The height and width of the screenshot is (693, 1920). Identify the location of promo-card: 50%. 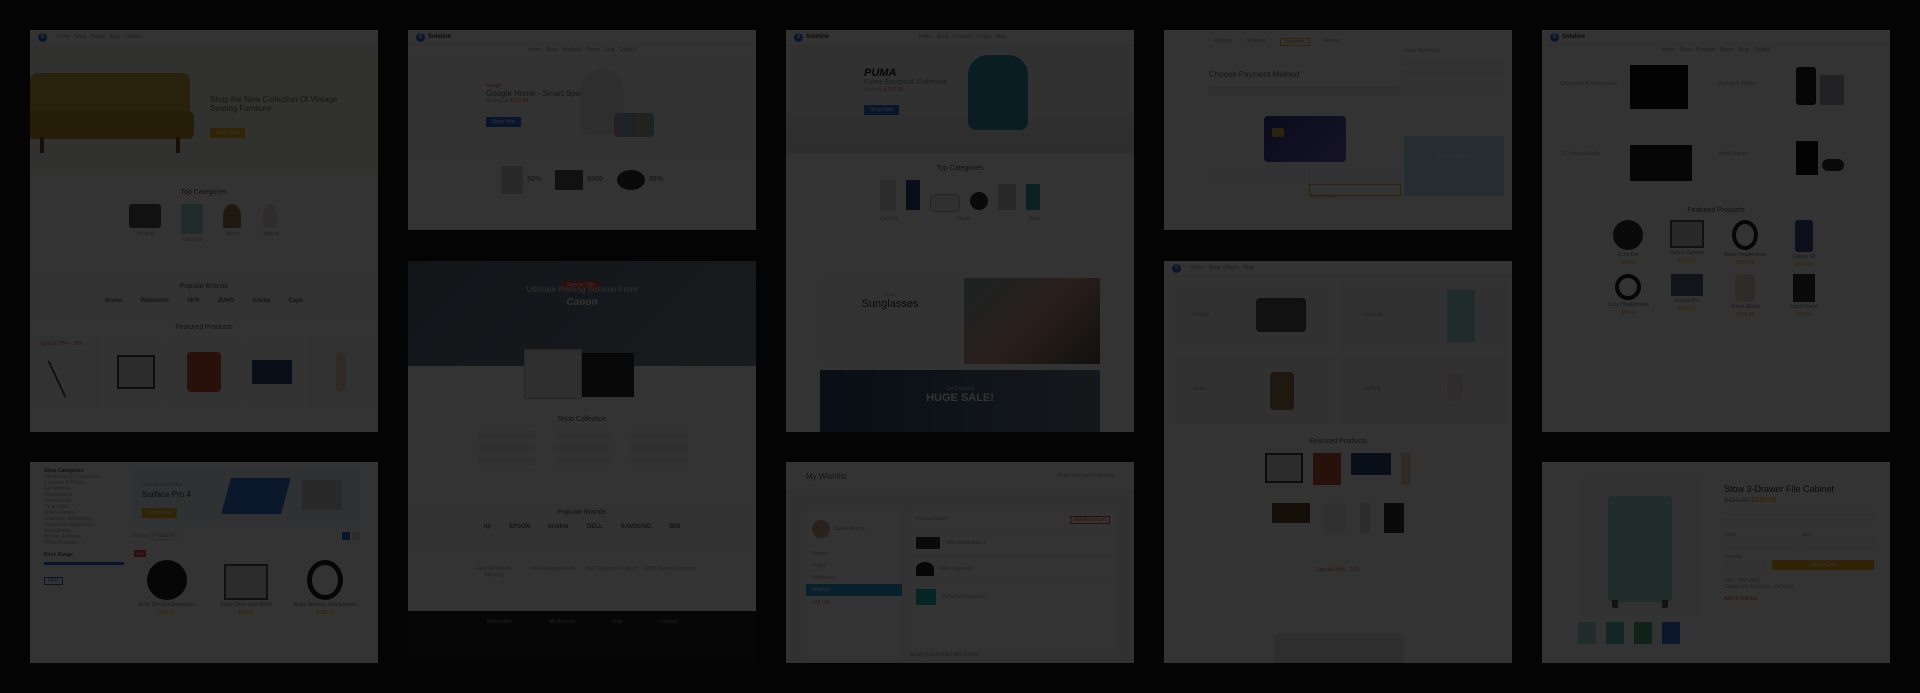
(521, 180).